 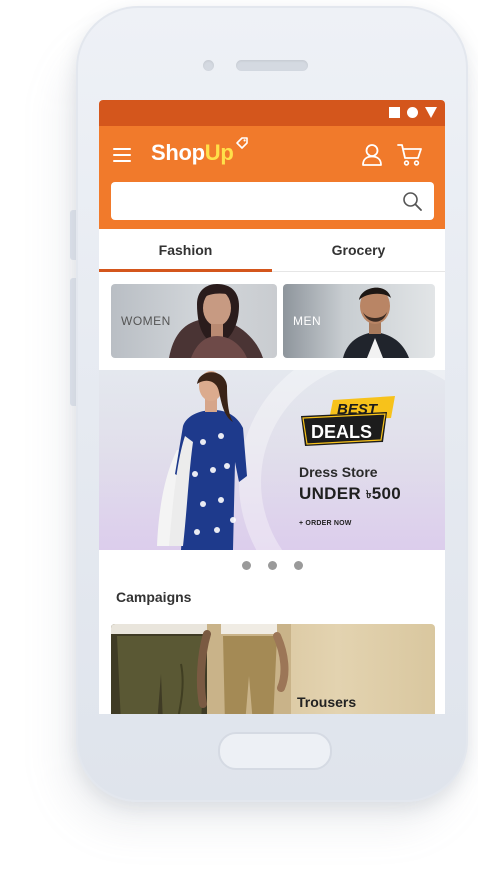 What do you see at coordinates (431, 112) in the screenshot?
I see `triangle-icon` at bounding box center [431, 112].